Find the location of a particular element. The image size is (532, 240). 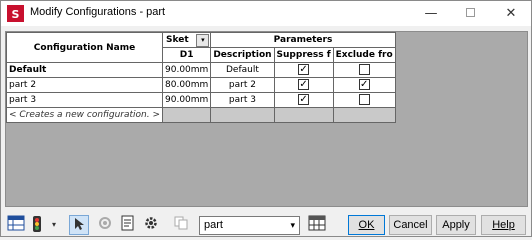

d1-cell: 80.00mm is located at coordinates (187, 85).